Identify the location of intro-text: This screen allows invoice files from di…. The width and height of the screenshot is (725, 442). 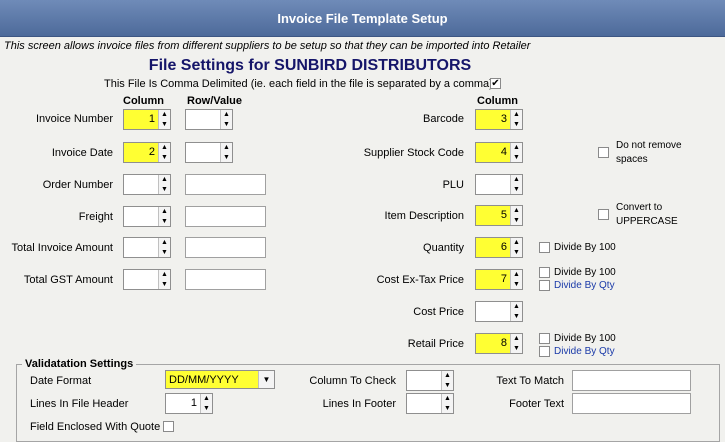
(267, 46).